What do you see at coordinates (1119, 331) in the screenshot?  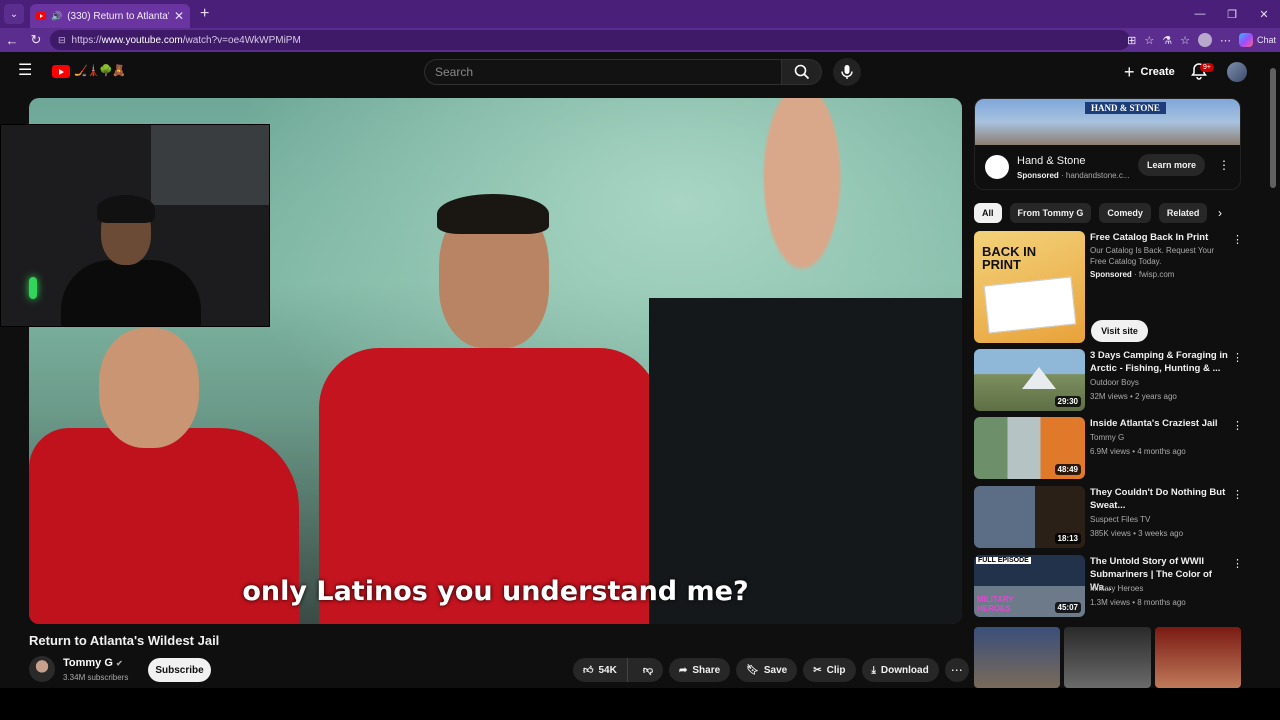 I see `visit-site-button: Visit site` at bounding box center [1119, 331].